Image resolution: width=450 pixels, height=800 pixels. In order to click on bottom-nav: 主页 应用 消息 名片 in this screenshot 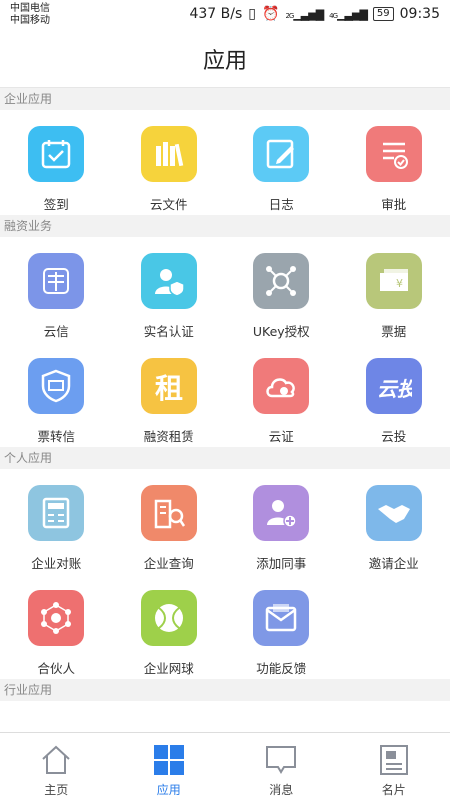, I will do `click(225, 766)`.